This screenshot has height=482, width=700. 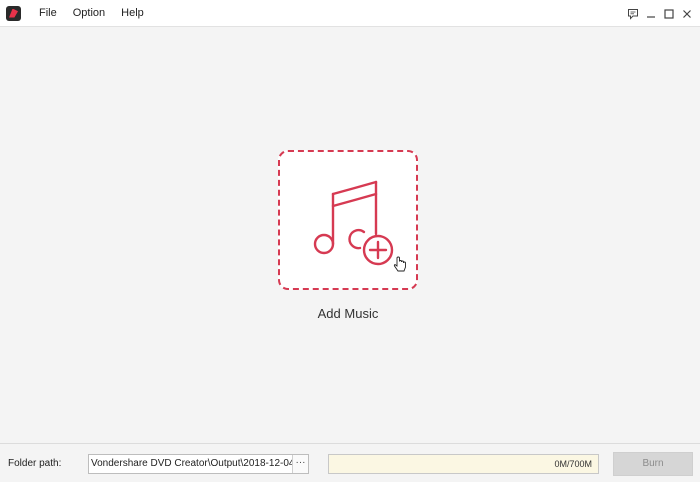 I want to click on app-logo-icon, so click(x=13, y=13).